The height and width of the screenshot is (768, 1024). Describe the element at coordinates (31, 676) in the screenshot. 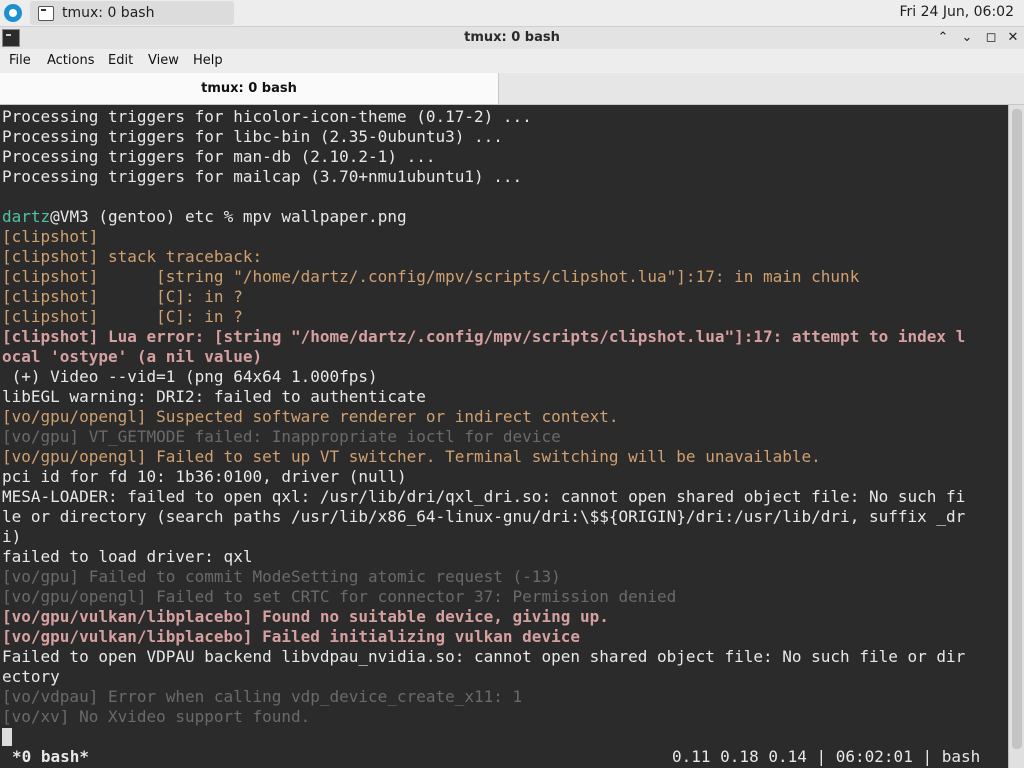

I see `terminal-line: ectory` at that location.